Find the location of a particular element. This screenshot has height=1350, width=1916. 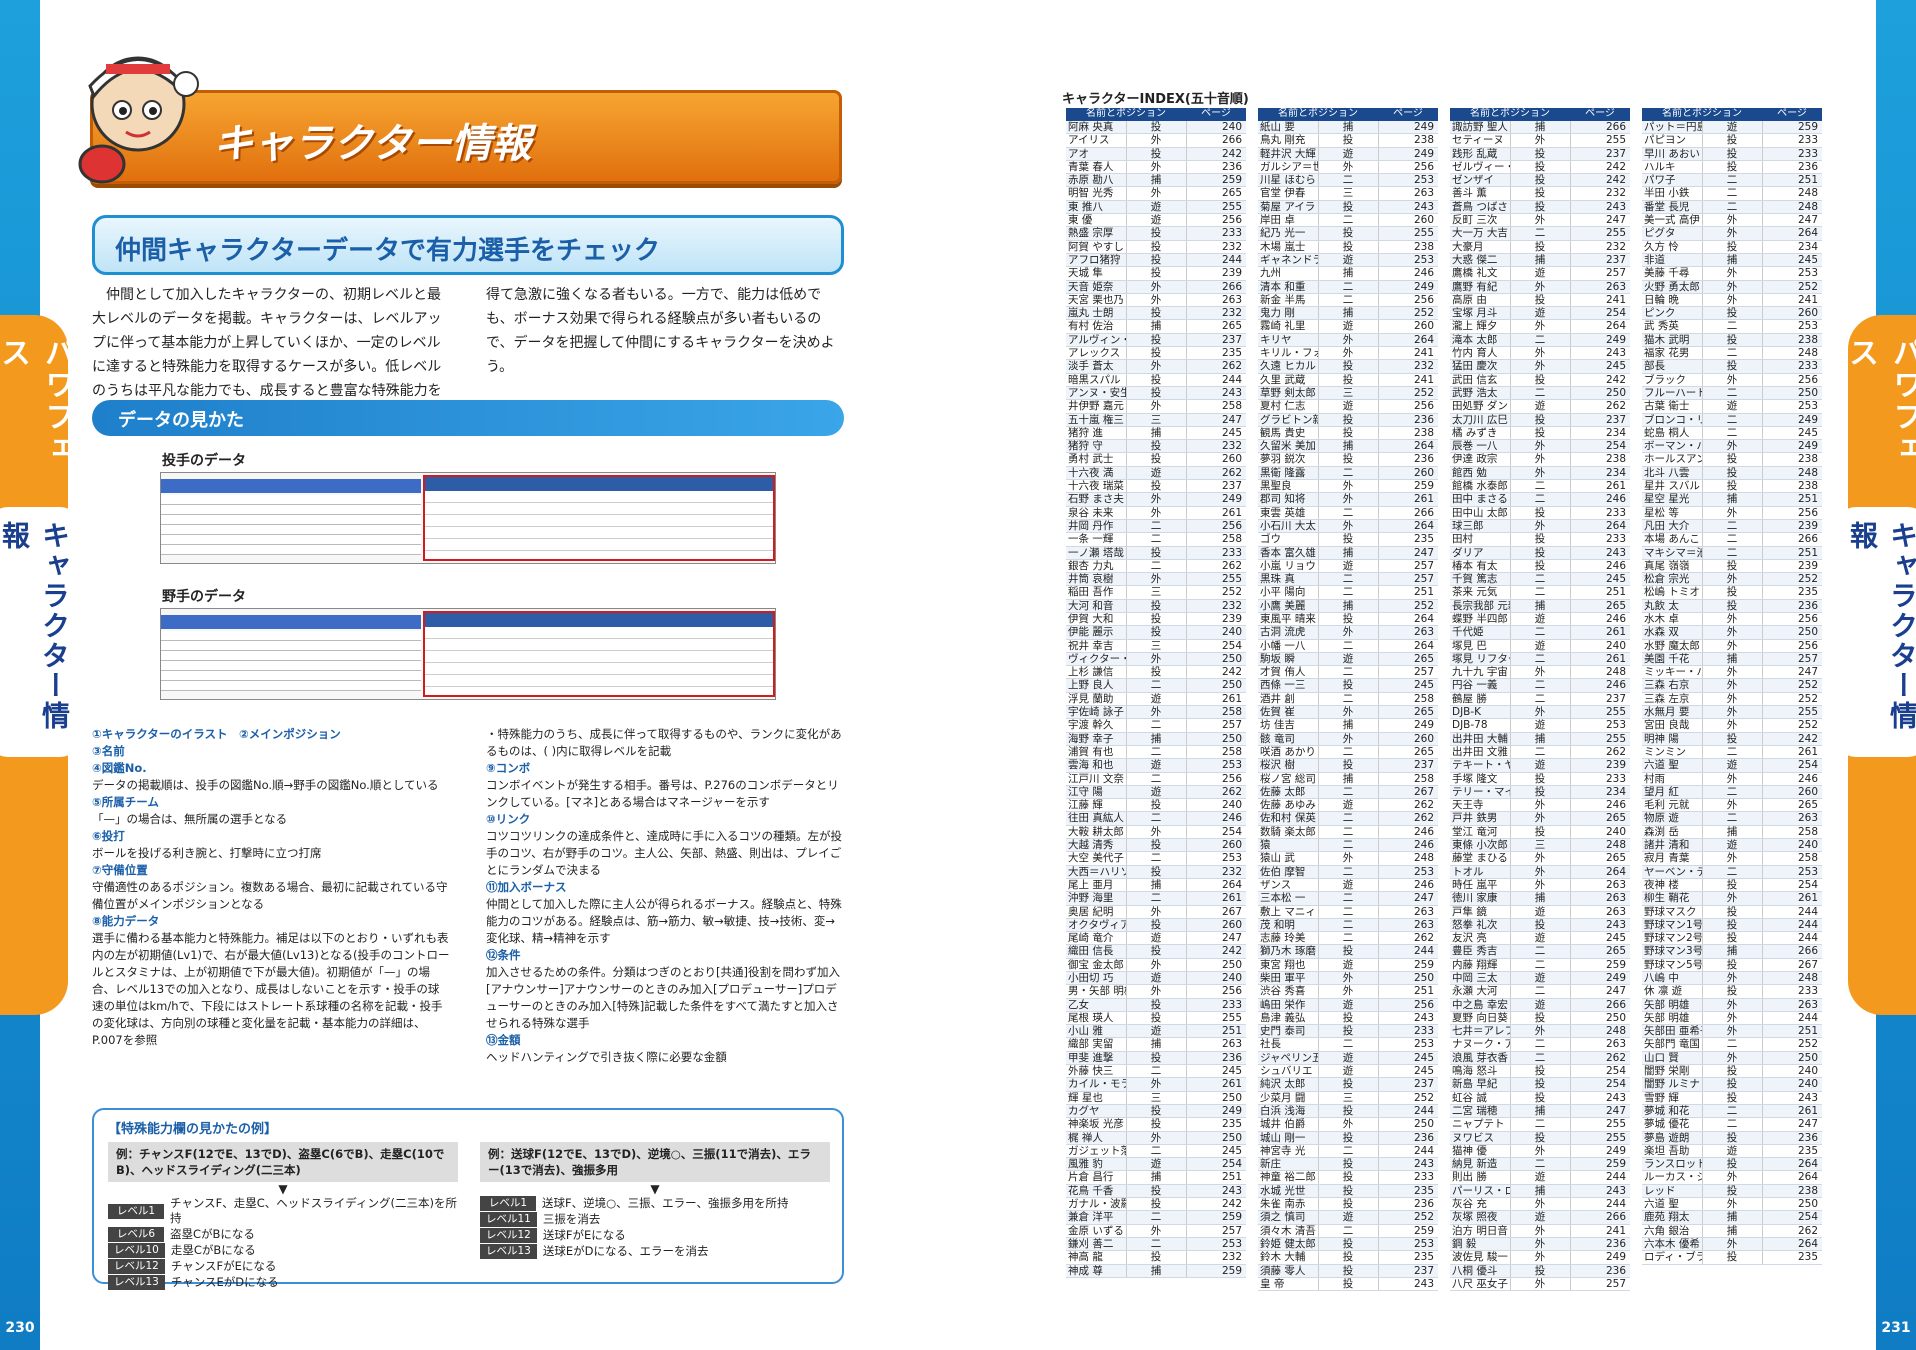

table-row: 渋谷 秀喜外 251 is located at coordinates (1348, 991).